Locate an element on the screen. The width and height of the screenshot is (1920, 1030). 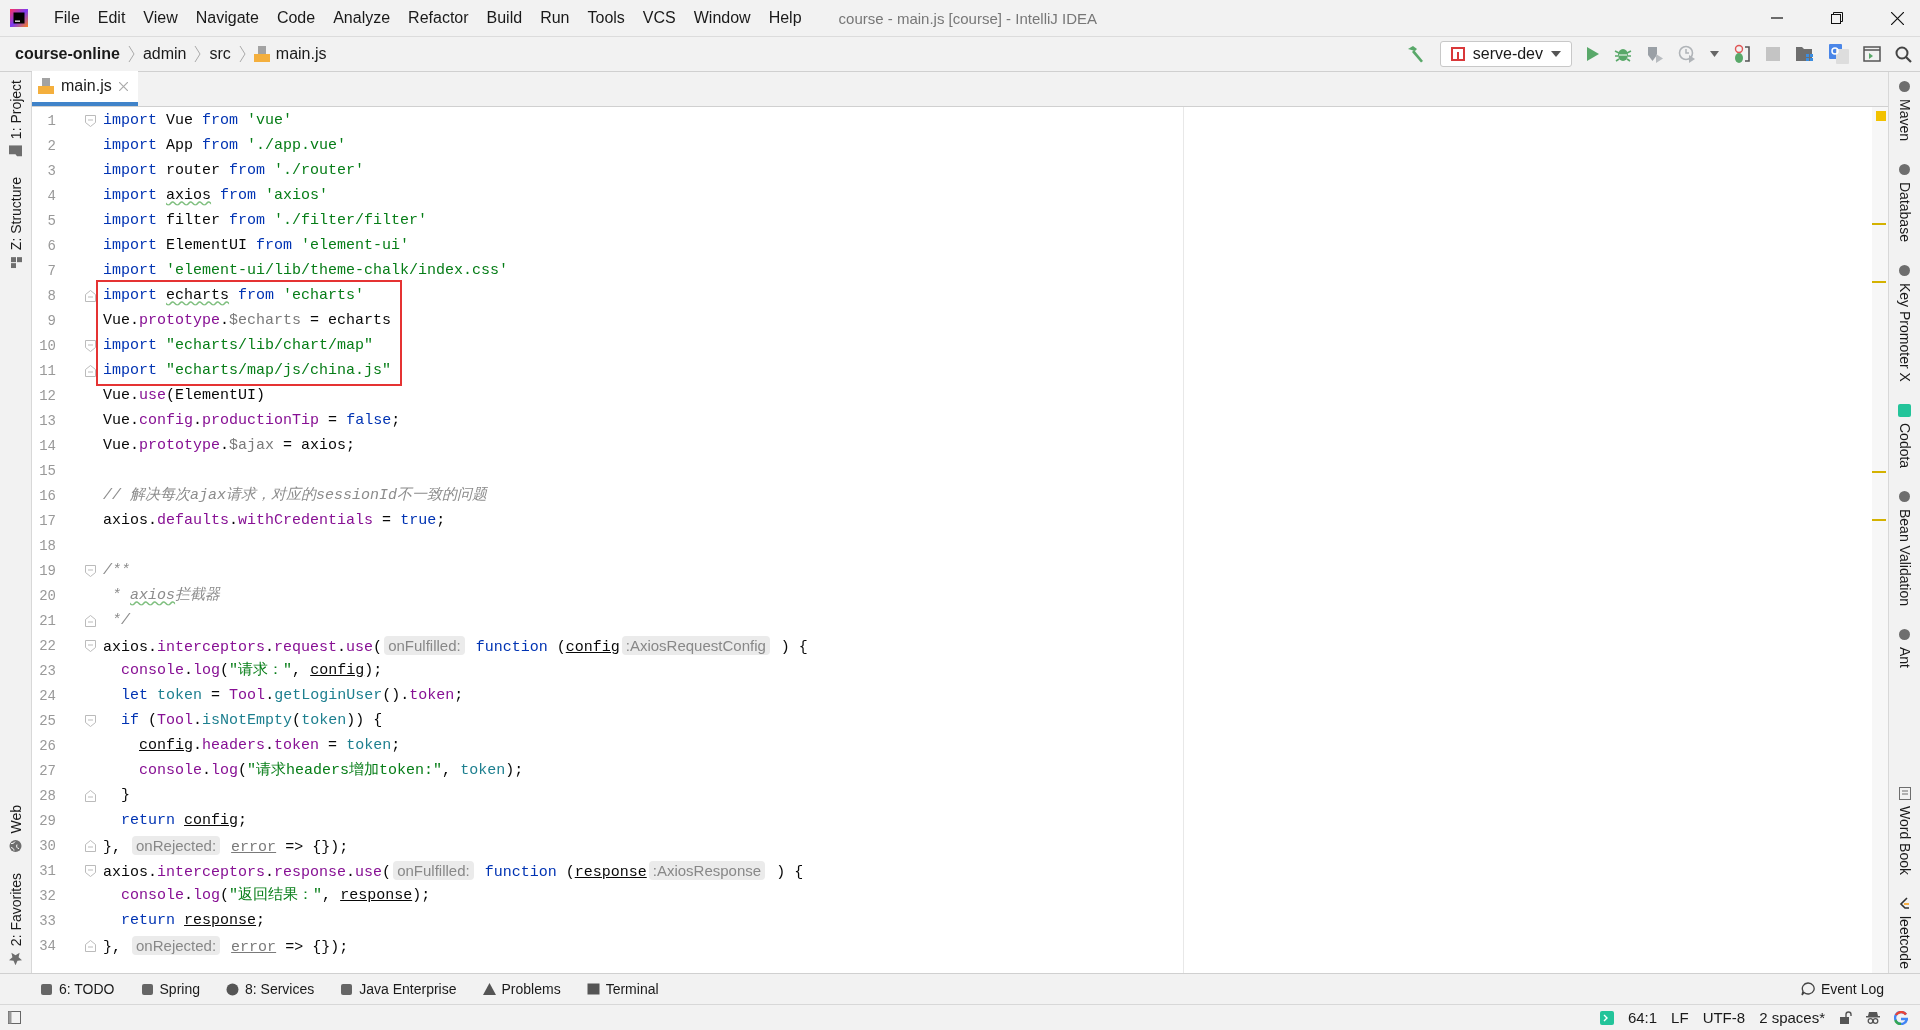
tool-window-tab: leetcode is located at coordinates (1904, 933).